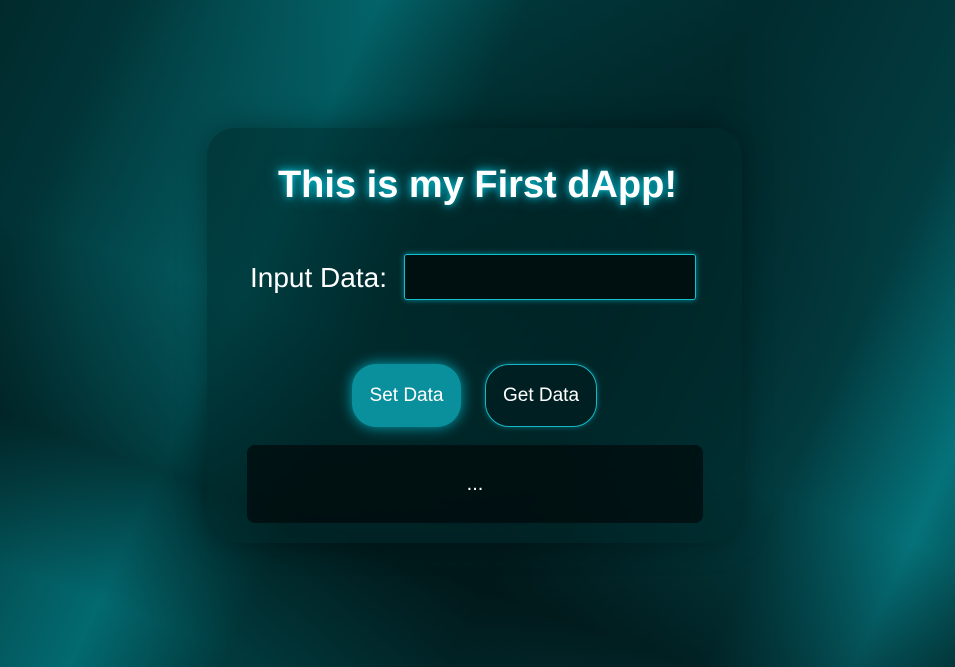  What do you see at coordinates (477, 185) in the screenshot?
I see `page-title: This is my First dApp!` at bounding box center [477, 185].